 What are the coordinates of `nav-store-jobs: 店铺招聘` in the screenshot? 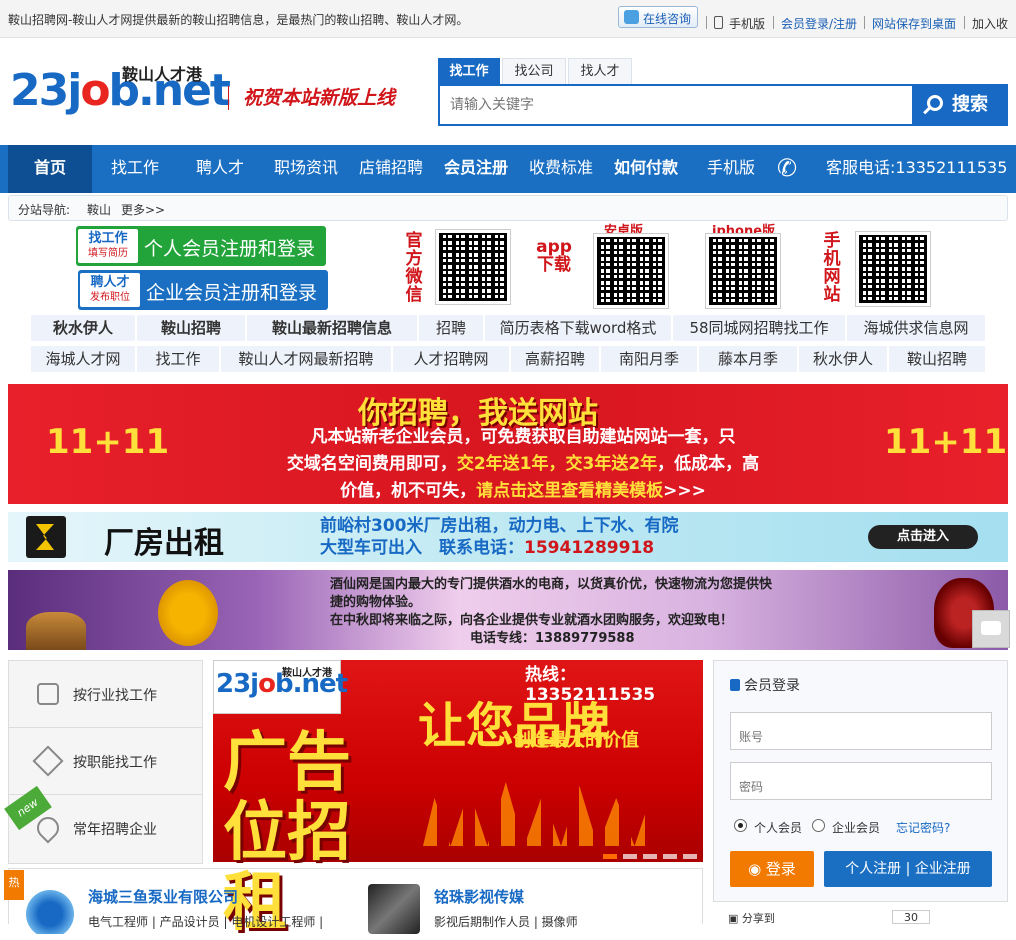 It's located at (391, 169).